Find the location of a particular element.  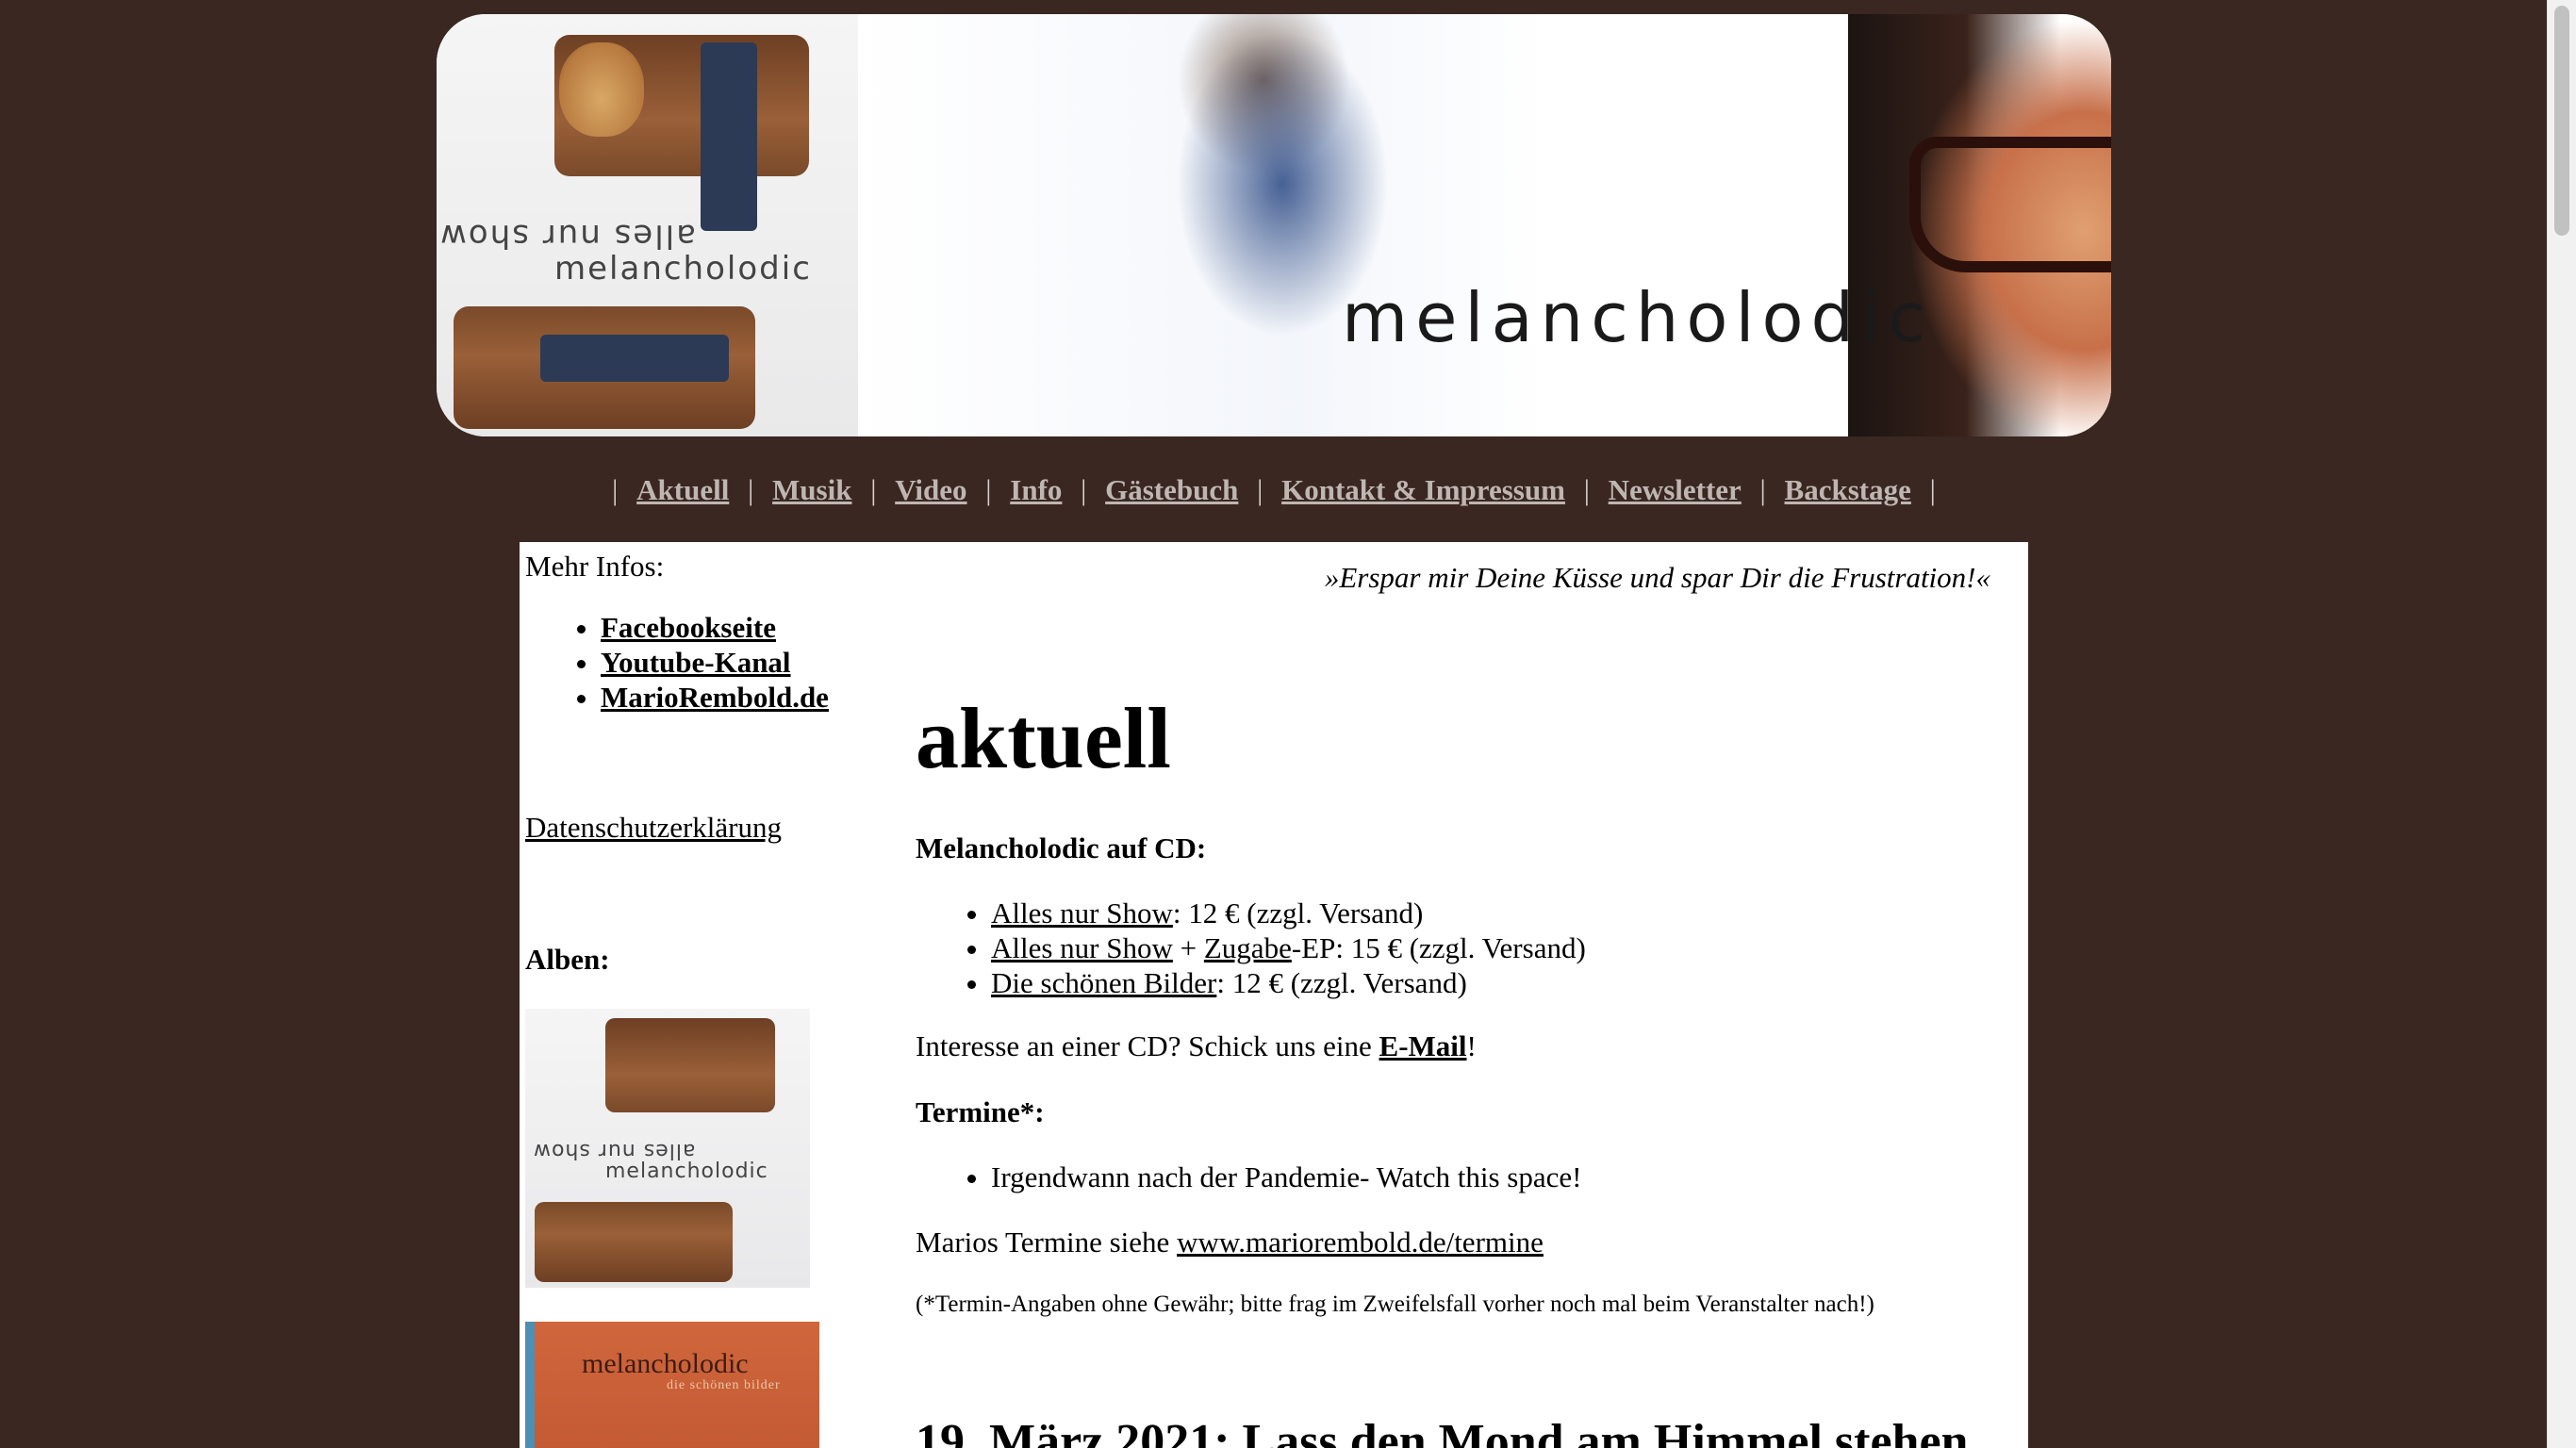

cd-heading: Melancholodic auf CD: is located at coordinates (1061, 847).